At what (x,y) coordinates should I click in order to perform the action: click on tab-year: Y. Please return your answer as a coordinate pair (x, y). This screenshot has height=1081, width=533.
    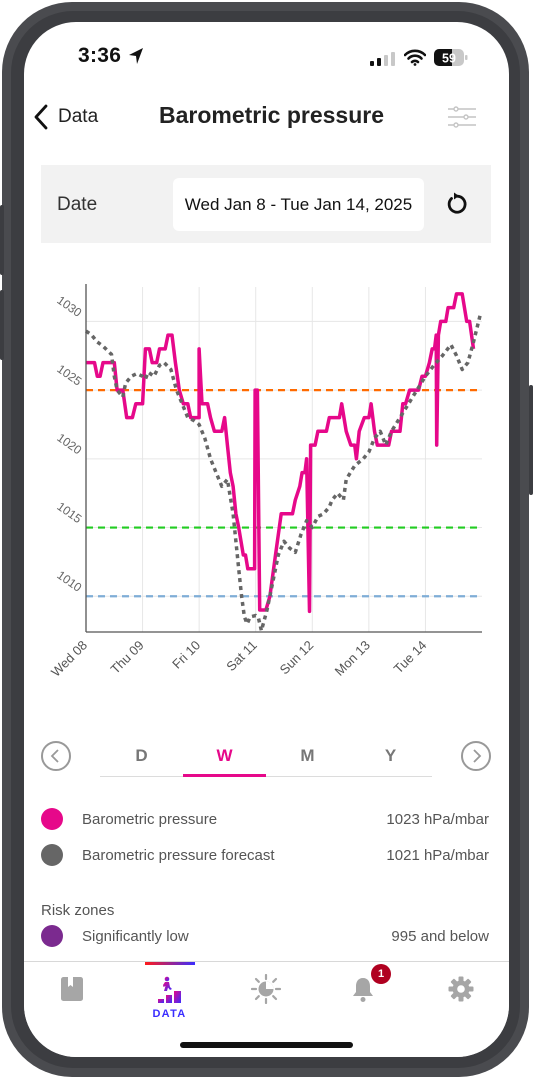
    Looking at the image, I should click on (390, 755).